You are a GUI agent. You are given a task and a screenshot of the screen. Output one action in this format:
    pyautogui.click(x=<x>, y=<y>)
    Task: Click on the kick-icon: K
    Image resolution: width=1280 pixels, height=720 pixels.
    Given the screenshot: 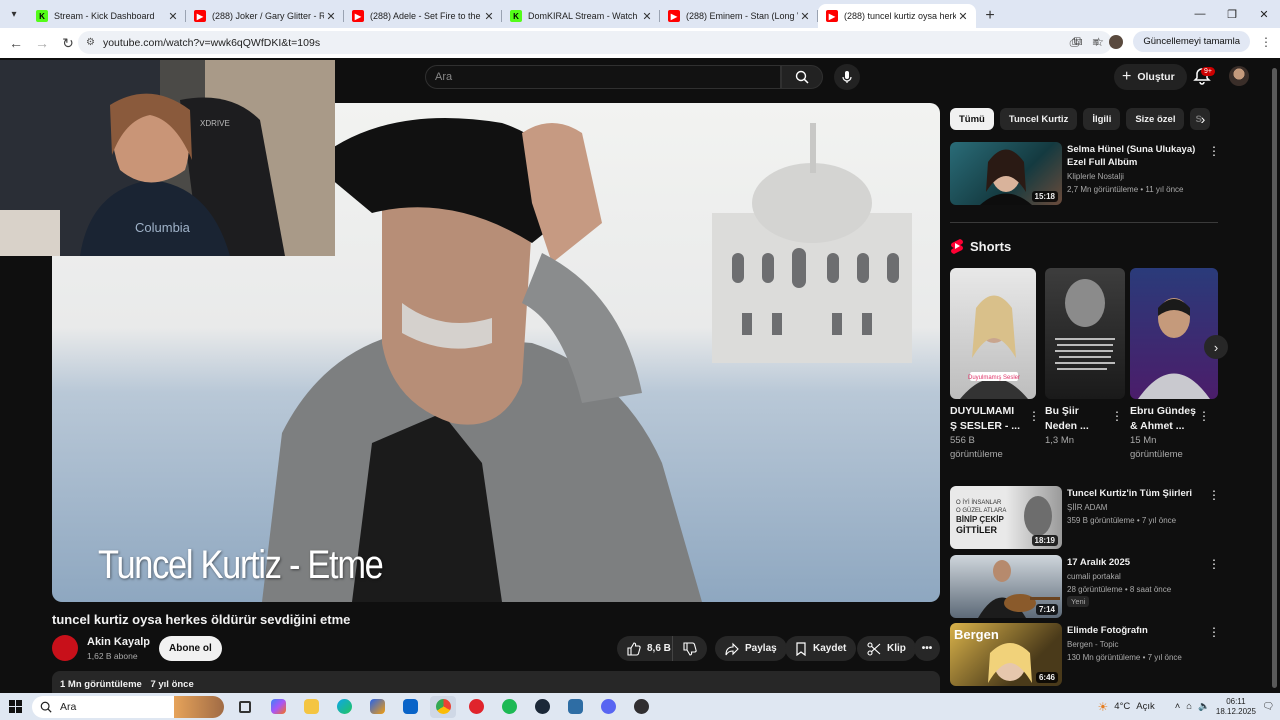 What is the action you would take?
    pyautogui.click(x=42, y=16)
    